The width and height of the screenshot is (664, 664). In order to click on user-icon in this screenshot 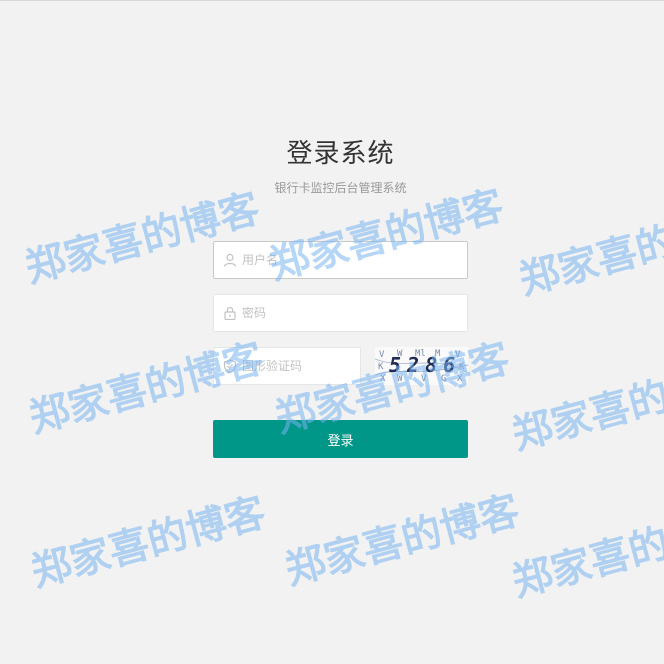, I will do `click(230, 260)`.